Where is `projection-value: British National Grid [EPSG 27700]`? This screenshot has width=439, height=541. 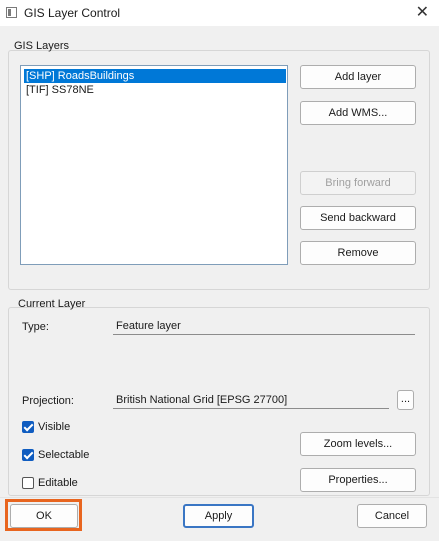
projection-value: British National Grid [EPSG 27700] is located at coordinates (251, 400).